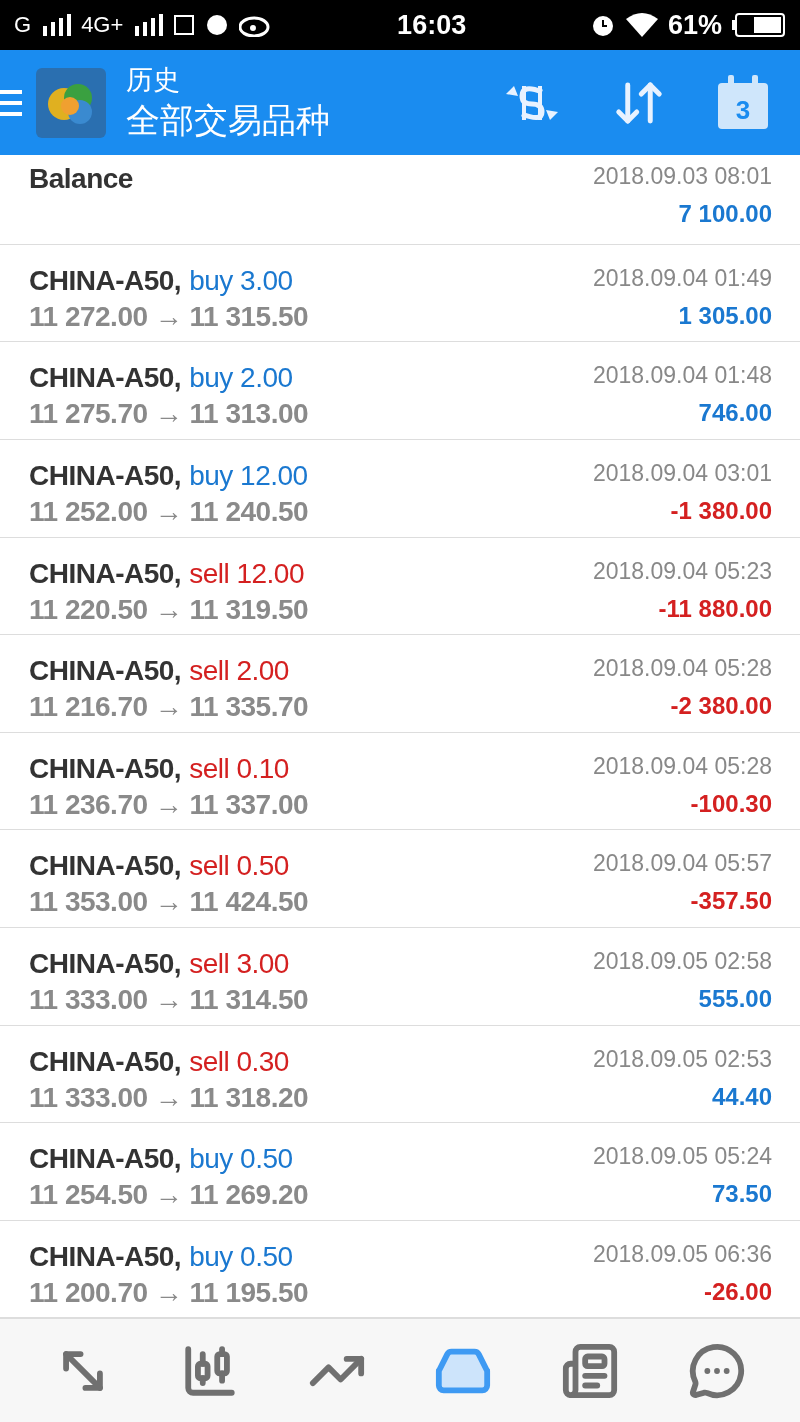 The image size is (800, 1422). I want to click on deal-time: 2018.09.04 01:49, so click(682, 278).